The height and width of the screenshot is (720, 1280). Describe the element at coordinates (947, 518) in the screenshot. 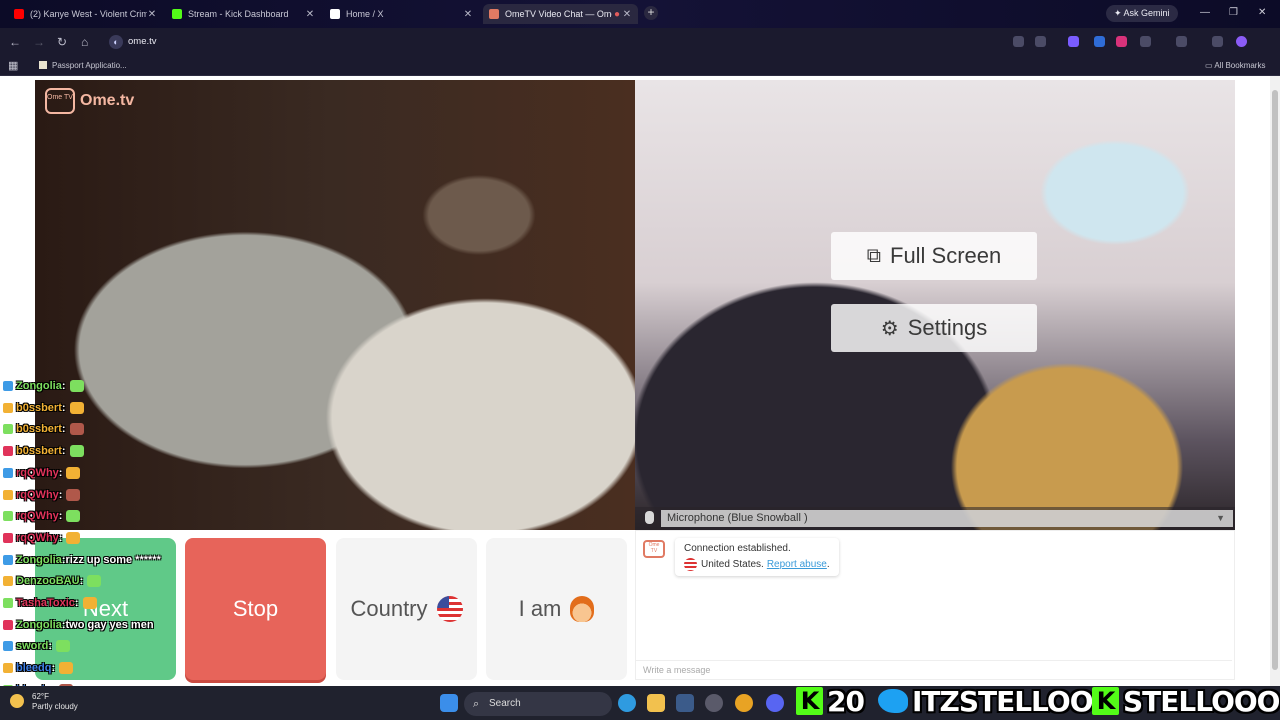

I see `microphone-select: Microphone (Blue Snowball ) ▼` at that location.